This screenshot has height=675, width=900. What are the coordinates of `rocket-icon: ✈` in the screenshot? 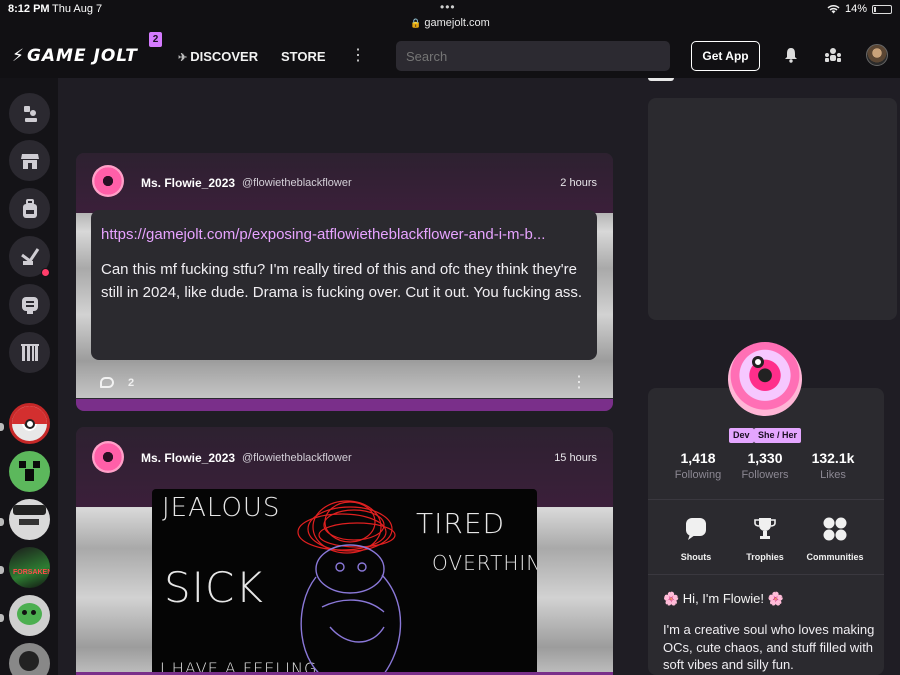 It's located at (183, 58).